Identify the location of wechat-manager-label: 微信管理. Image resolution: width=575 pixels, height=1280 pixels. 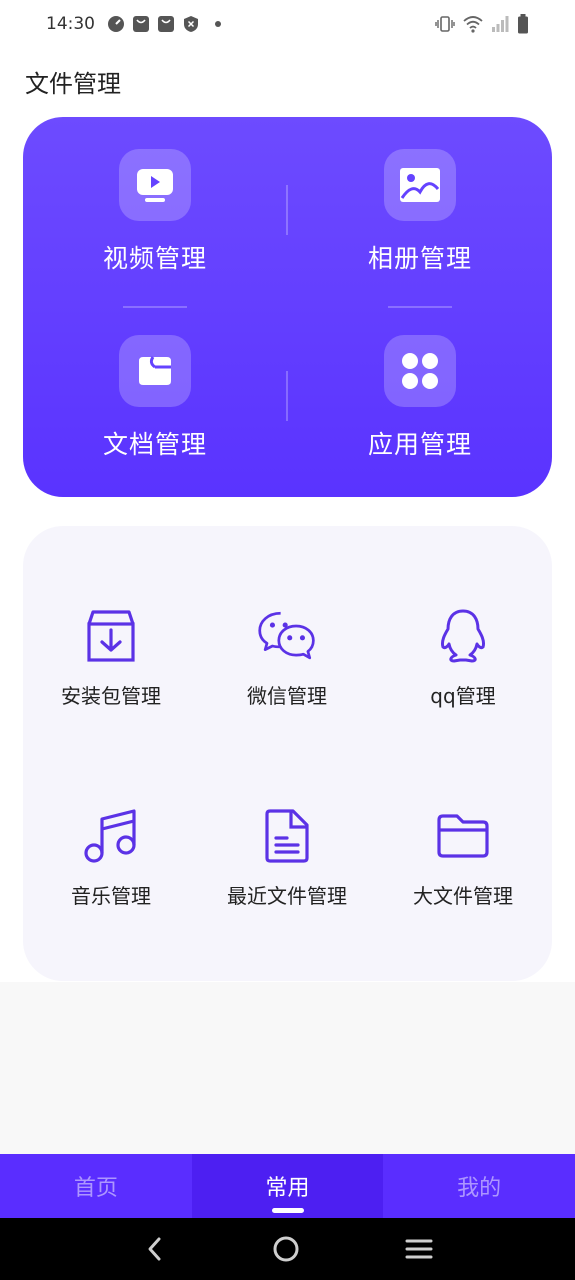
(287, 696).